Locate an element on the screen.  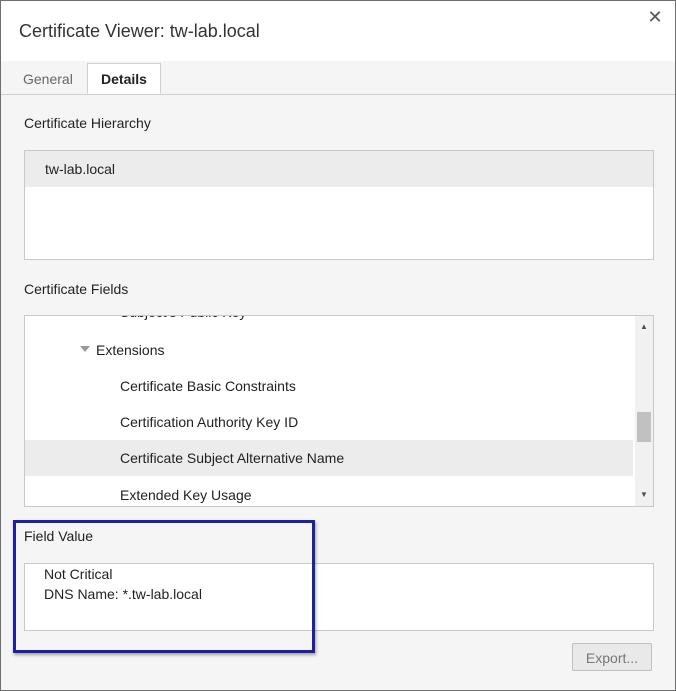
field-row-label: Extensions is located at coordinates (130, 350).